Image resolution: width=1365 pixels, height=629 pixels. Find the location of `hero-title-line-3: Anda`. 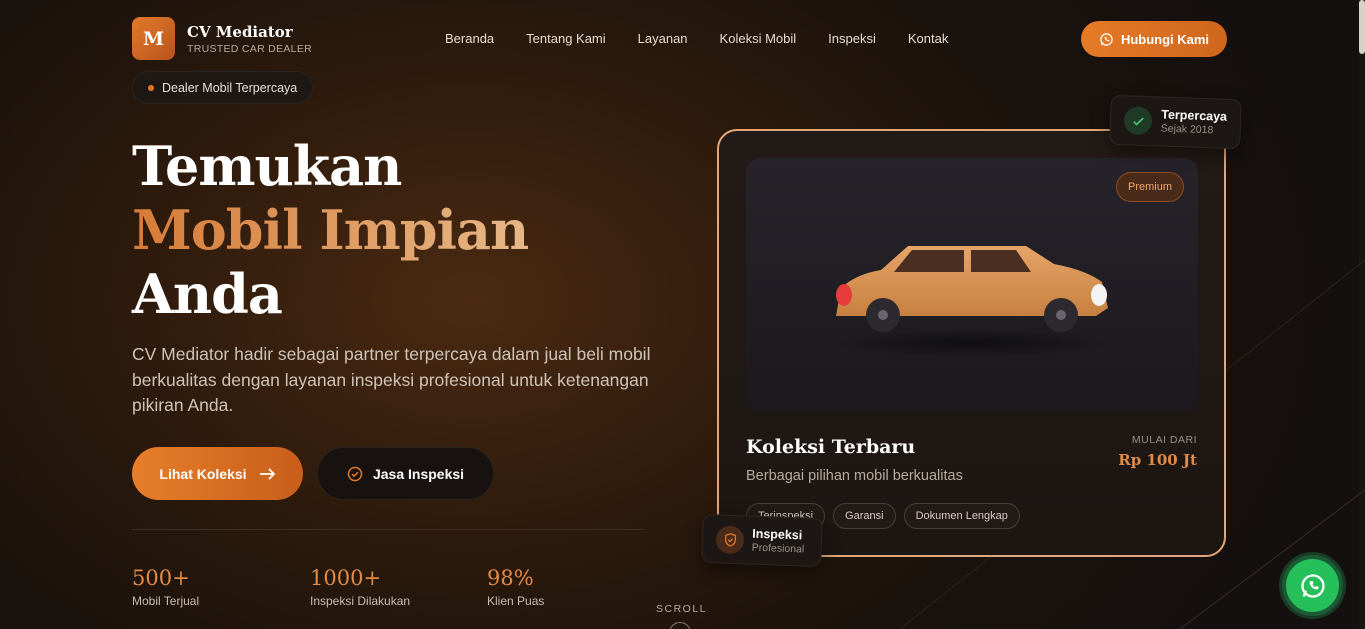

hero-title-line-3: Anda is located at coordinates (207, 294).